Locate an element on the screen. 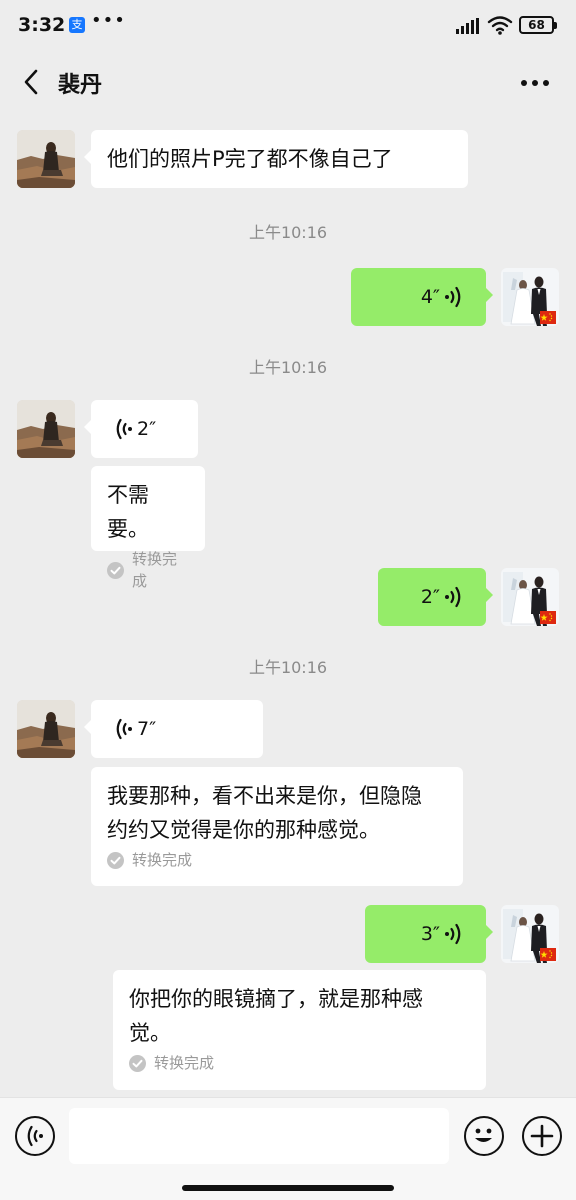 This screenshot has height=1200, width=576. voice-duration: 7″ is located at coordinates (147, 729).